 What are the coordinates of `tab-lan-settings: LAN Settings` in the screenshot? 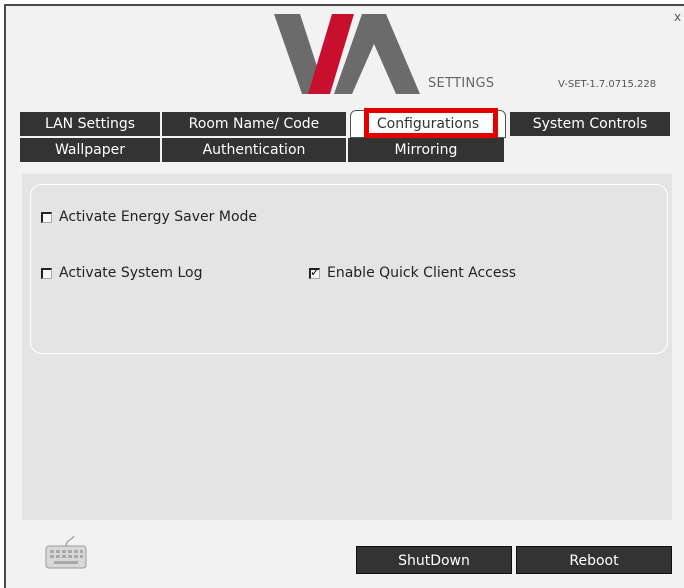 It's located at (90, 124).